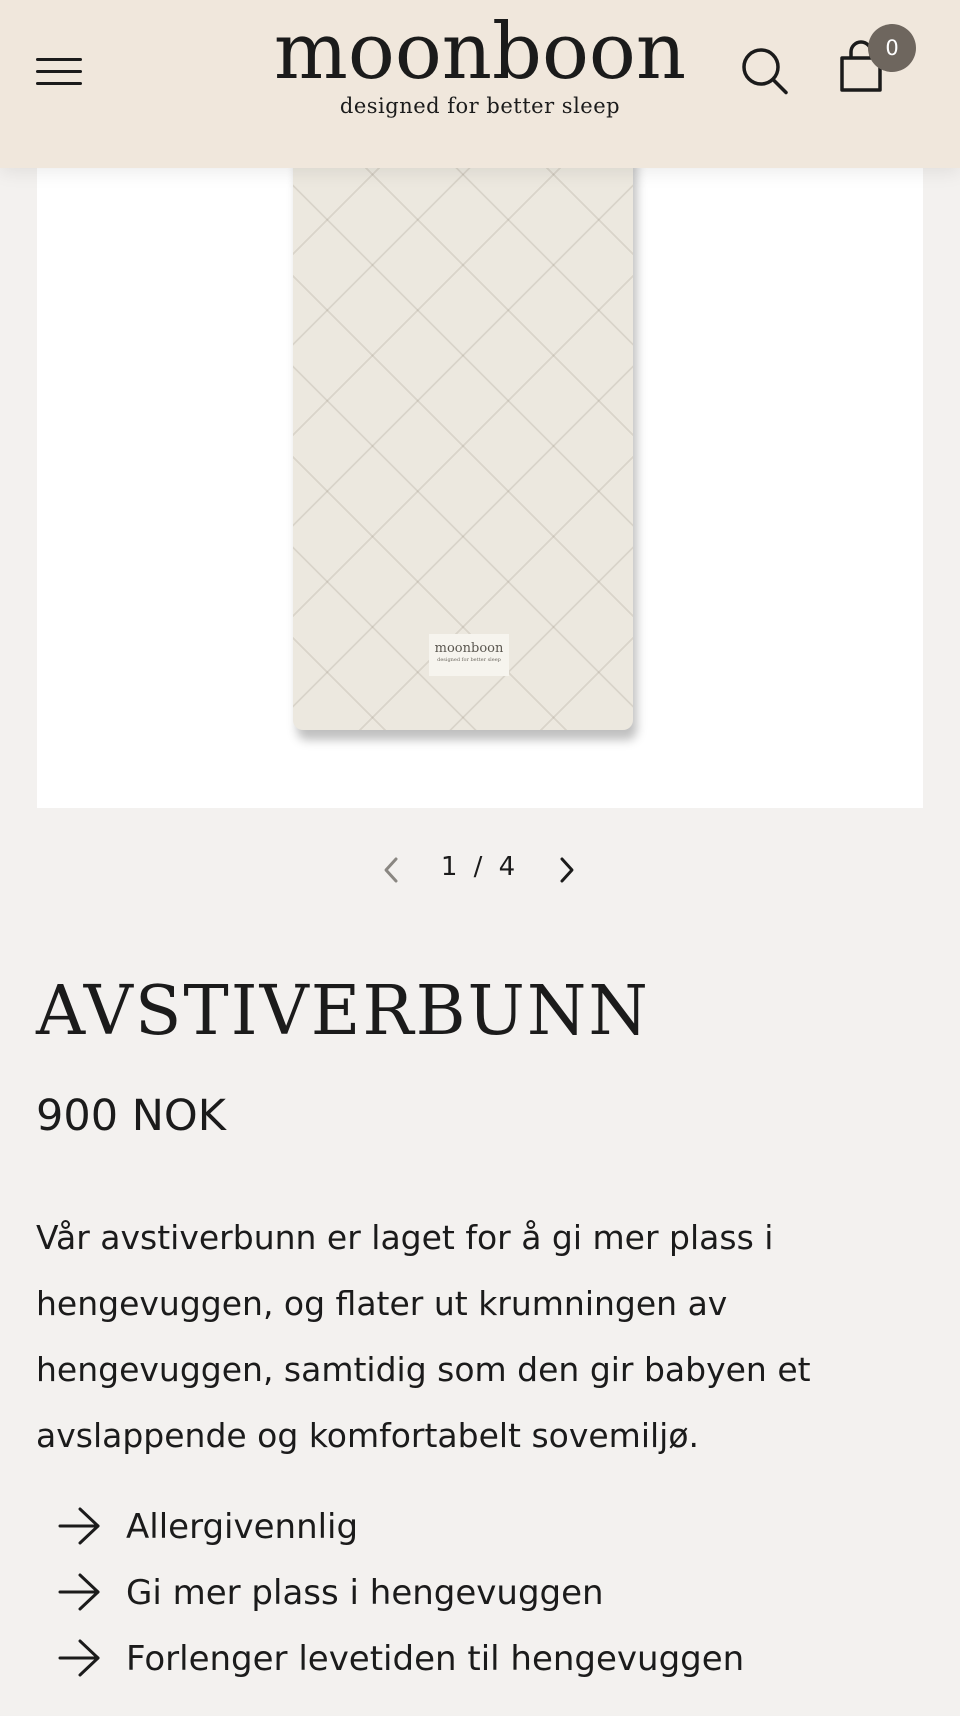 The height and width of the screenshot is (1716, 960). Describe the element at coordinates (765, 70) in the screenshot. I see `search-icon` at that location.